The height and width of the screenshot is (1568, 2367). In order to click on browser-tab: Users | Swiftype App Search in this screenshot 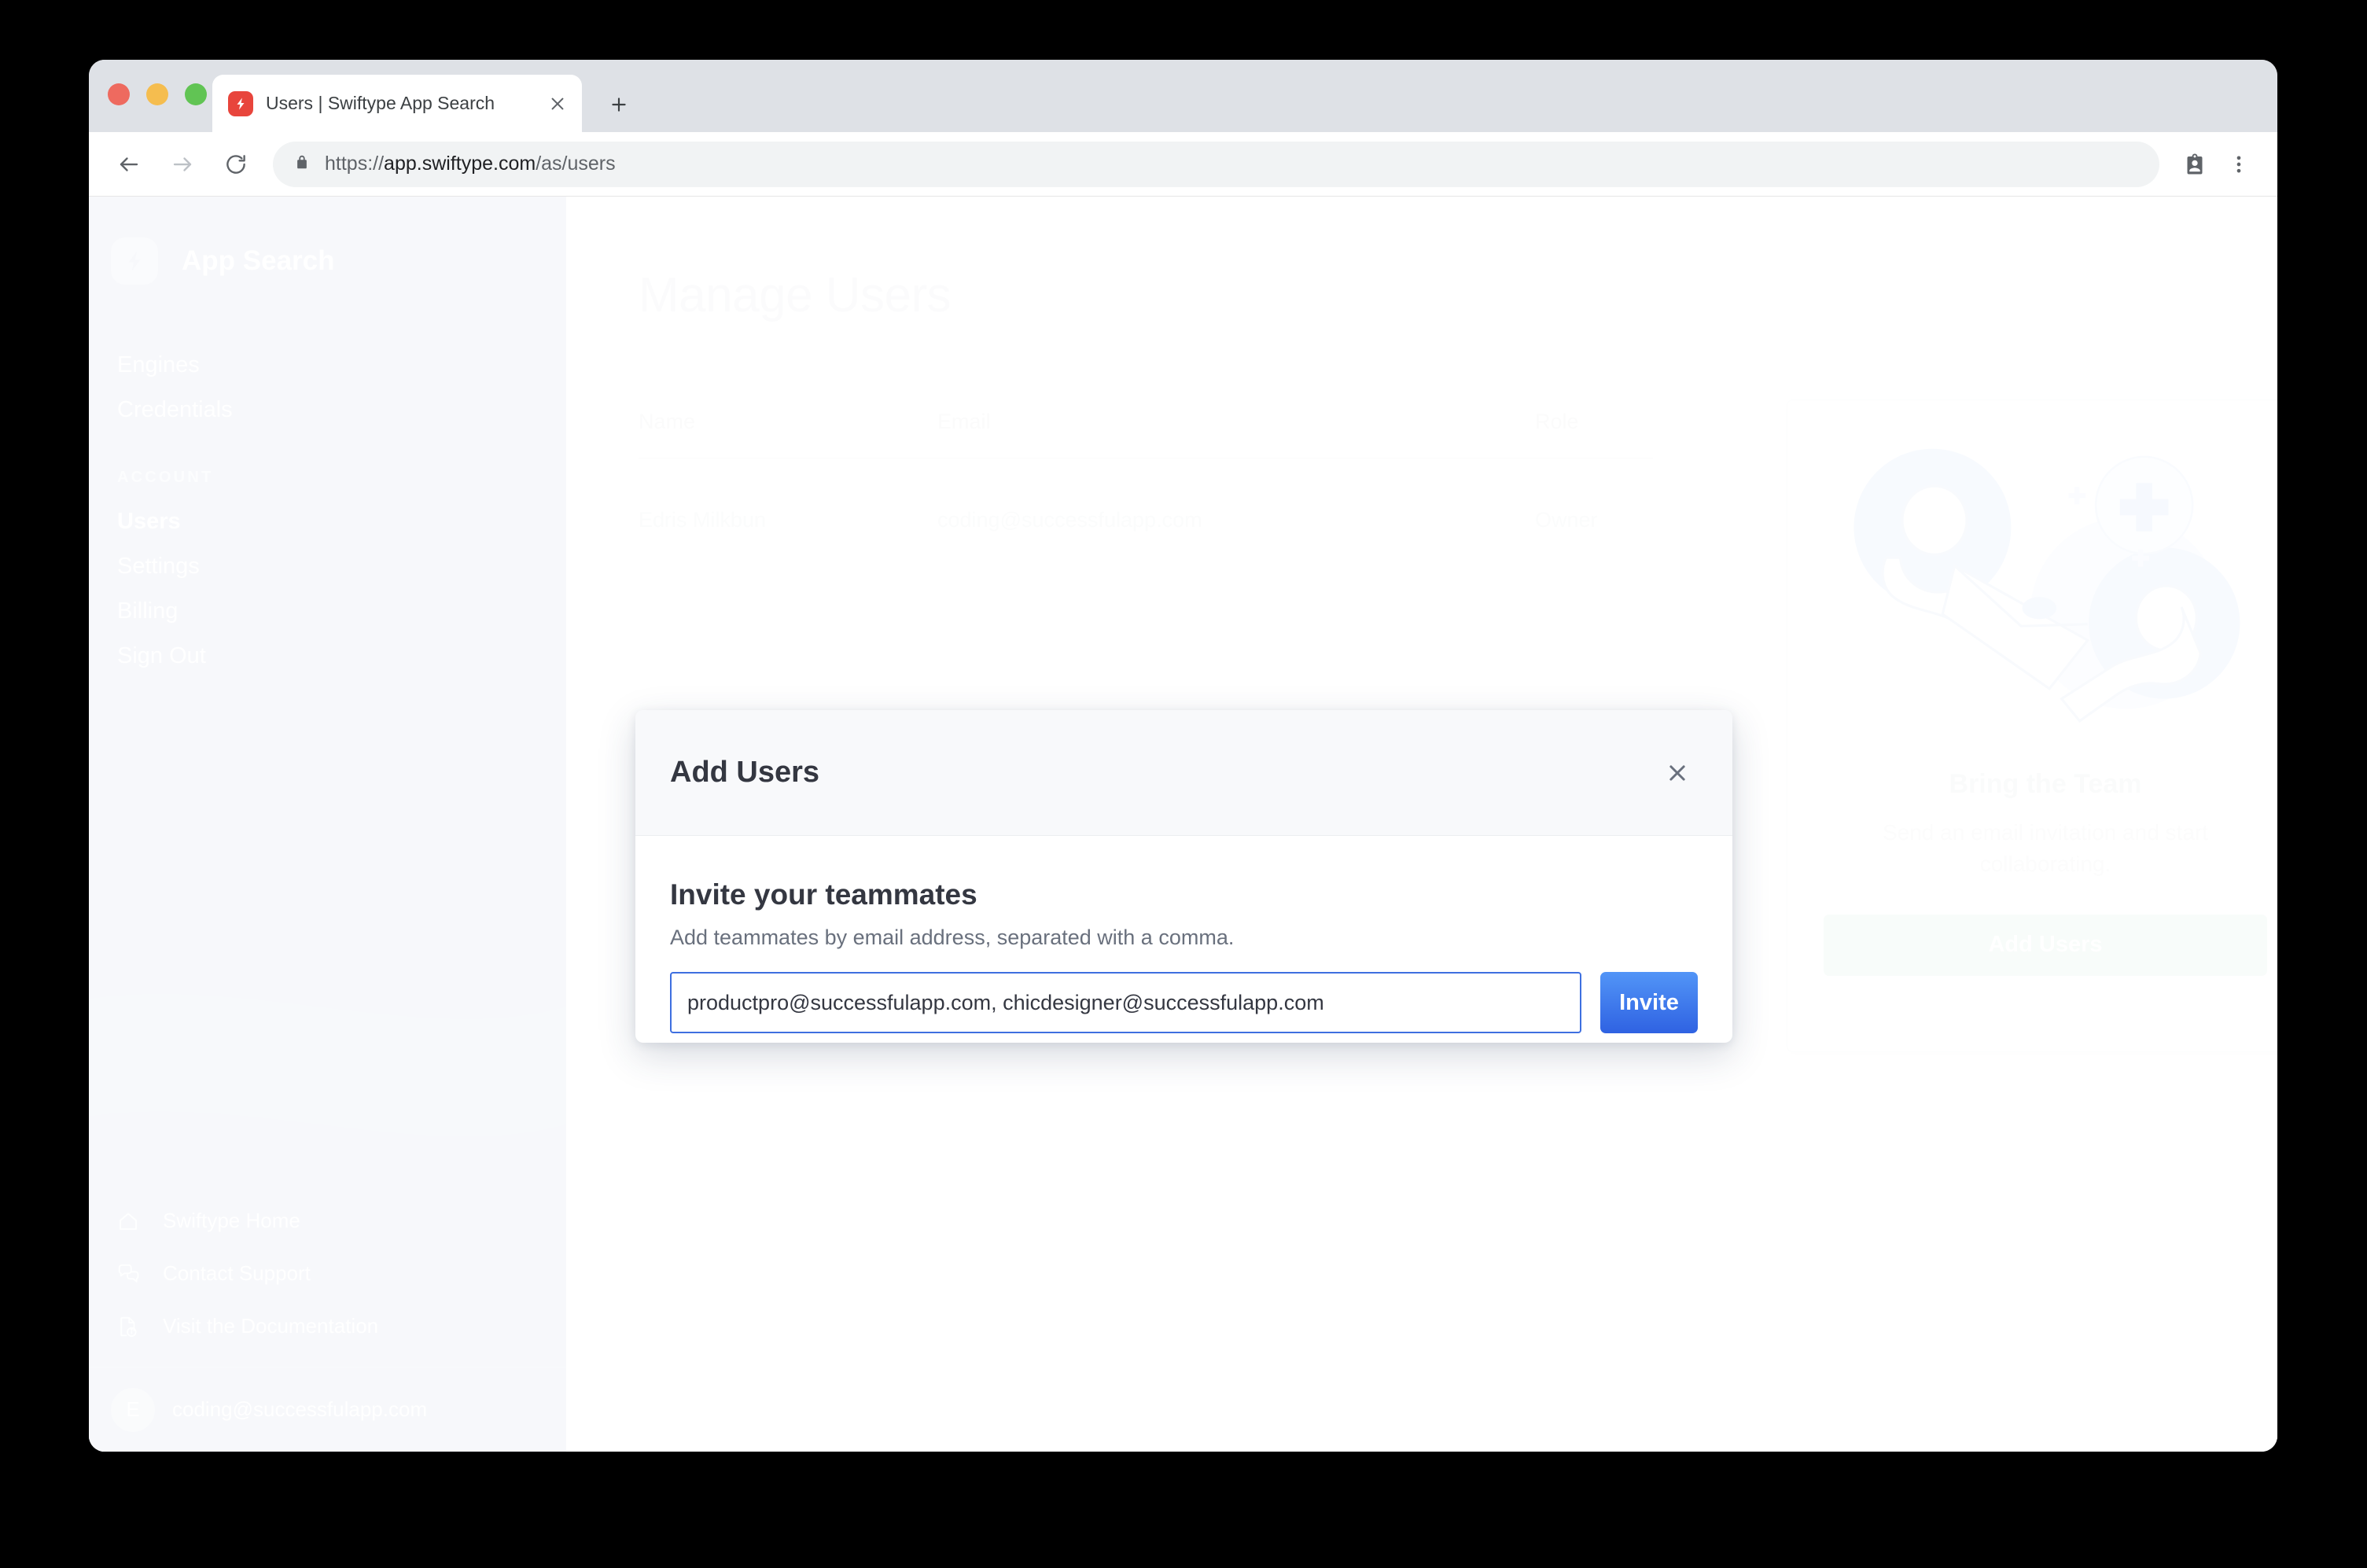, I will do `click(397, 103)`.